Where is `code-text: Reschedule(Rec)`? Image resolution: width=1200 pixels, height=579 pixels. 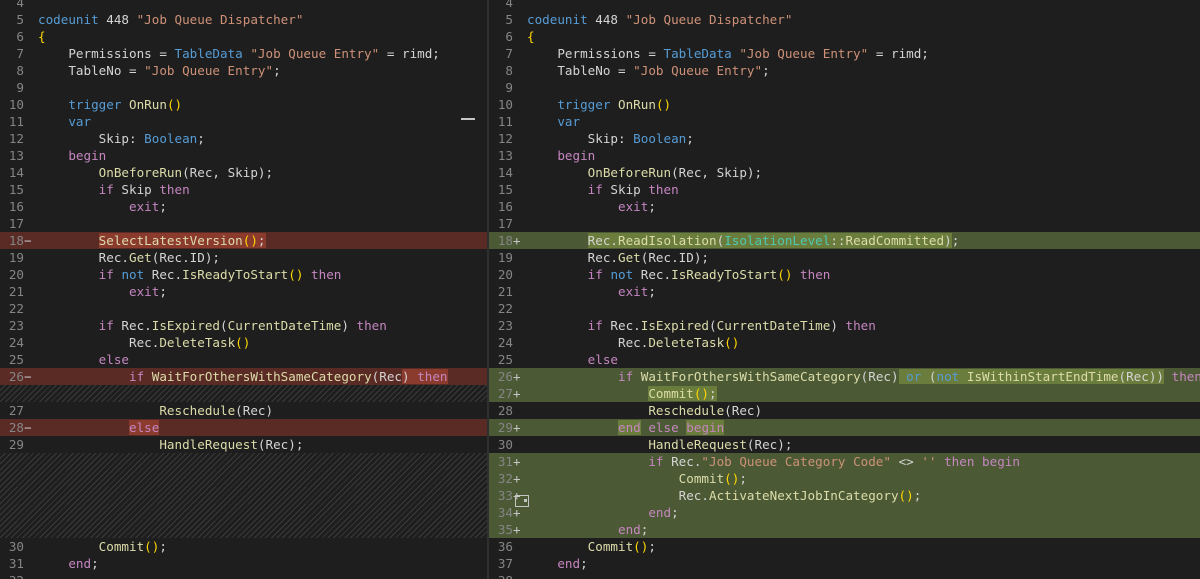 code-text: Reschedule(Rec) is located at coordinates (644, 410).